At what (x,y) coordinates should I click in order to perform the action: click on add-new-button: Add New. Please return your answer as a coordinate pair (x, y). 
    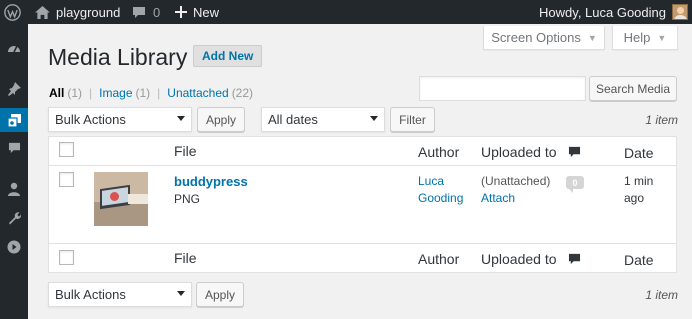
    Looking at the image, I should click on (228, 56).